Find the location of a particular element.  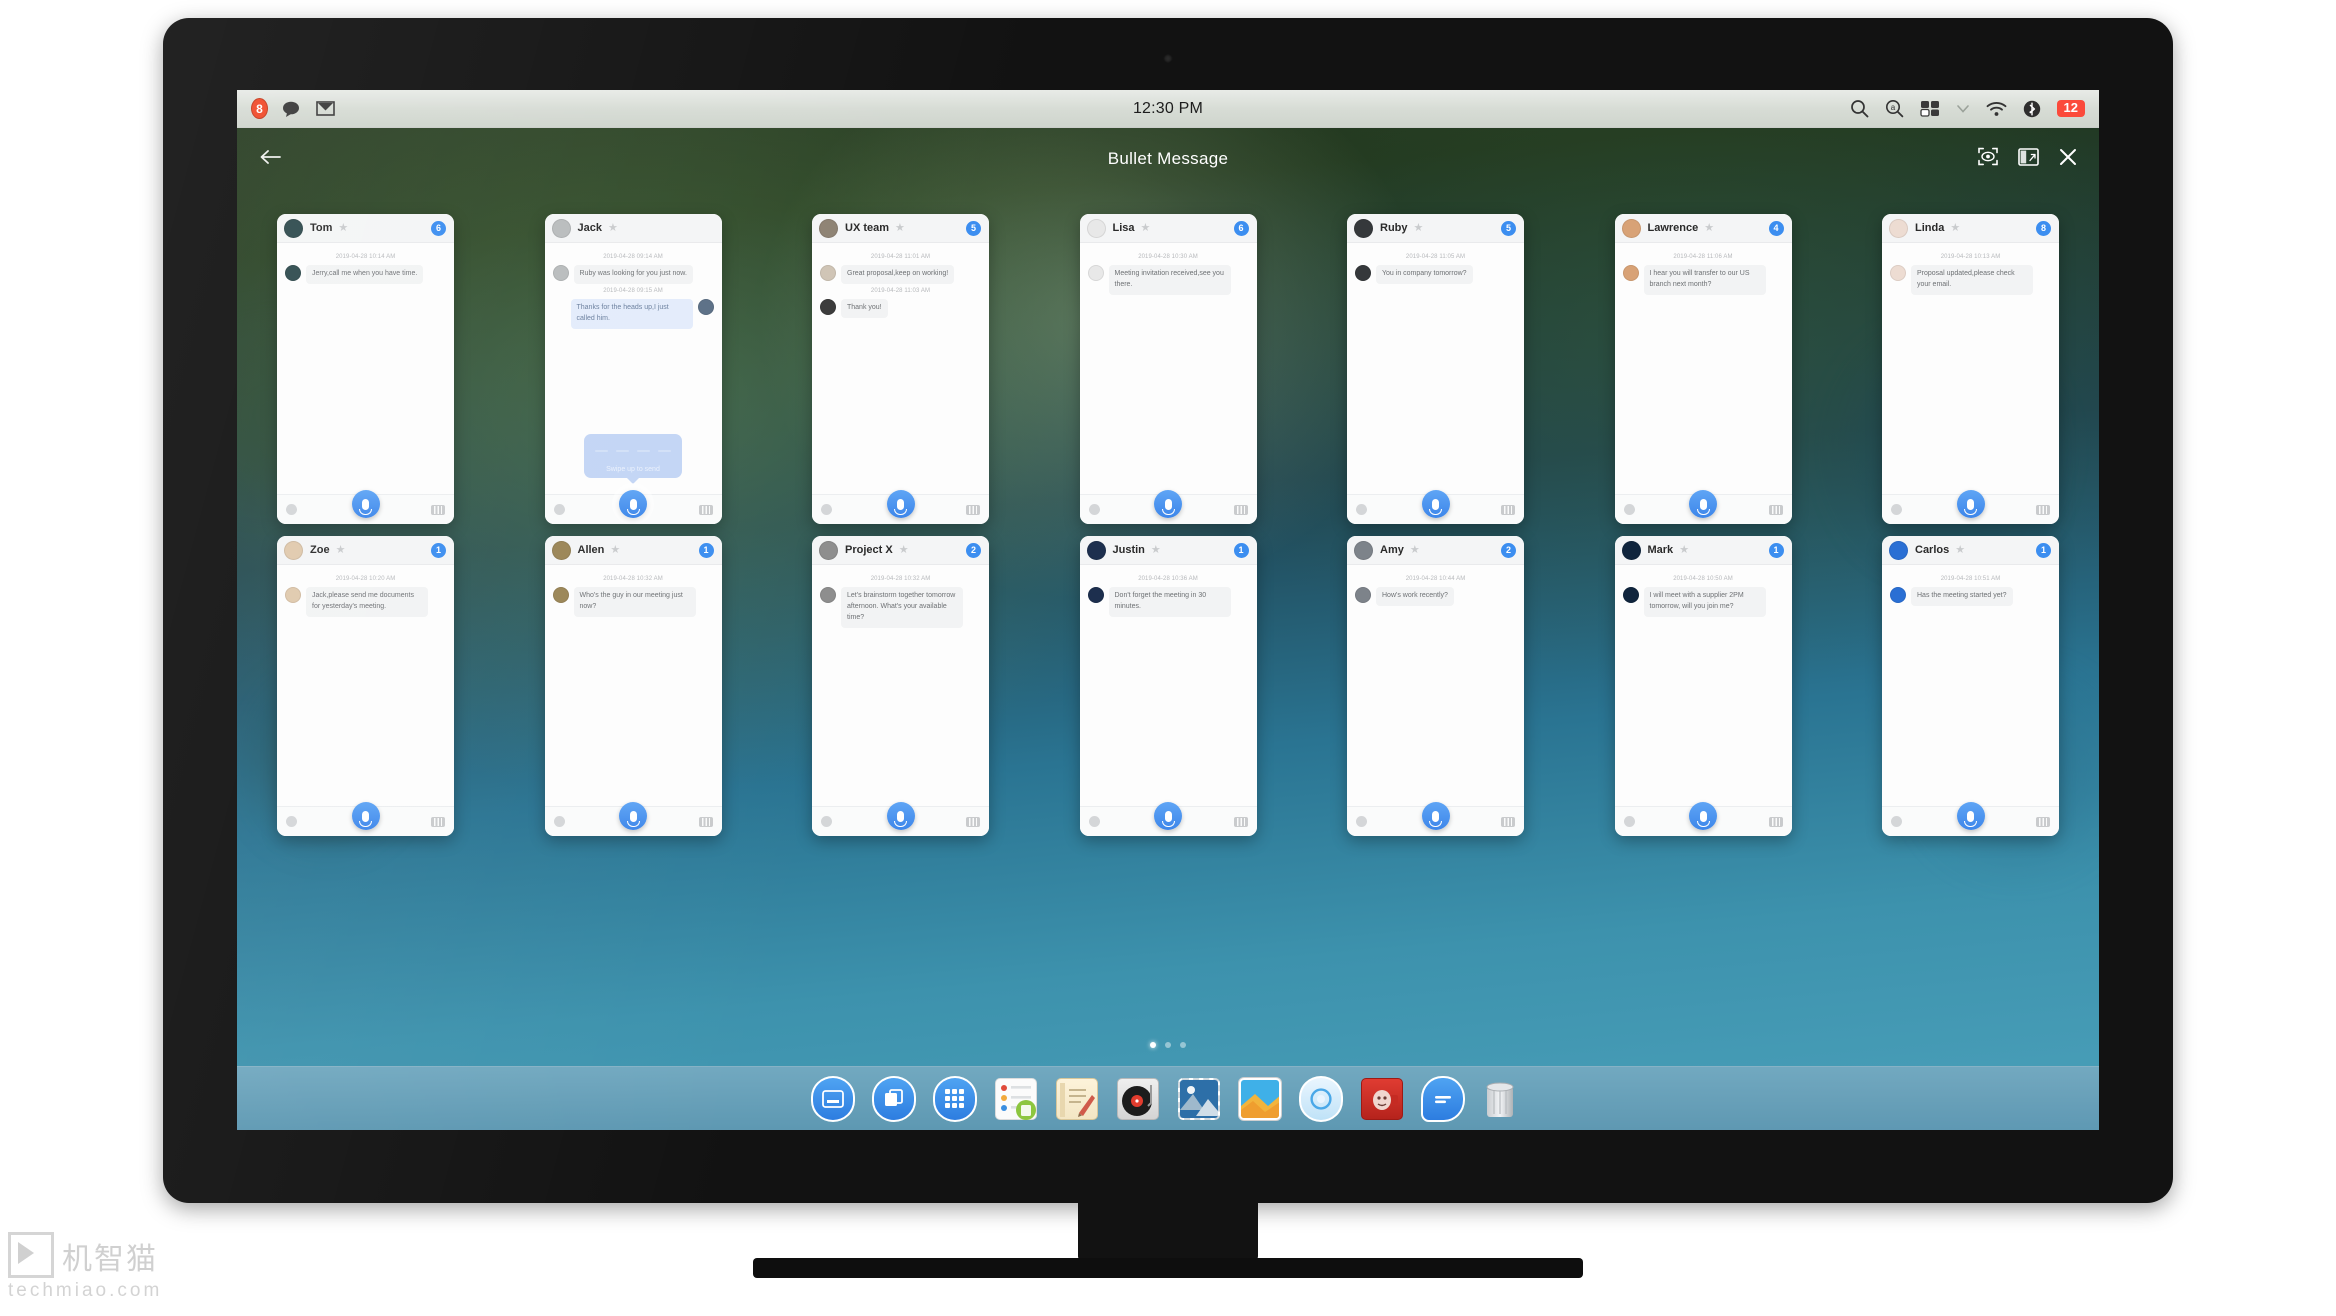

bluetooth-icon is located at coordinates (2032, 109).